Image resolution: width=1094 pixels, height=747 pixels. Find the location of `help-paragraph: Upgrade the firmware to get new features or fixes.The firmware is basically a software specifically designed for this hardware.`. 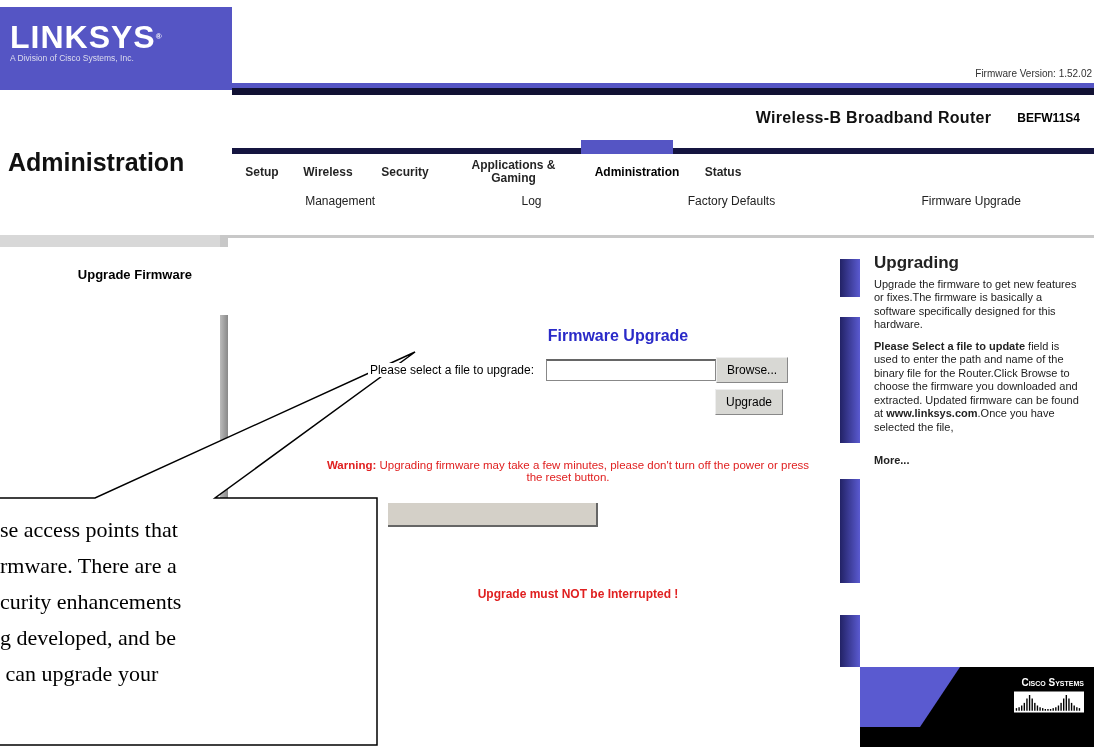

help-paragraph: Upgrade the firmware to get new features or fixes.The firmware is basically a software specifically designed for this hardware. is located at coordinates (976, 304).